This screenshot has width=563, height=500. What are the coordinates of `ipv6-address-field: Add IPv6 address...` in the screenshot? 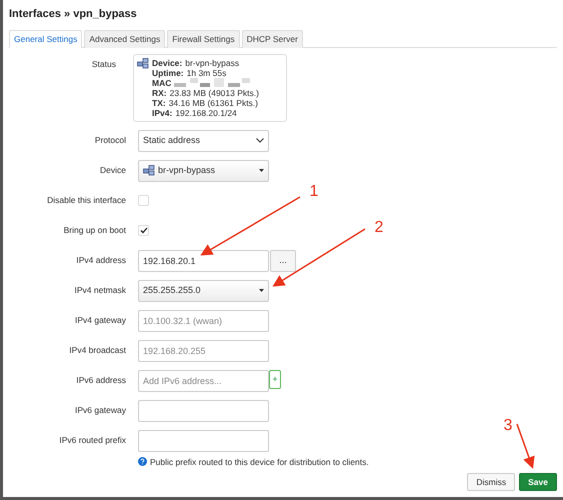 It's located at (203, 381).